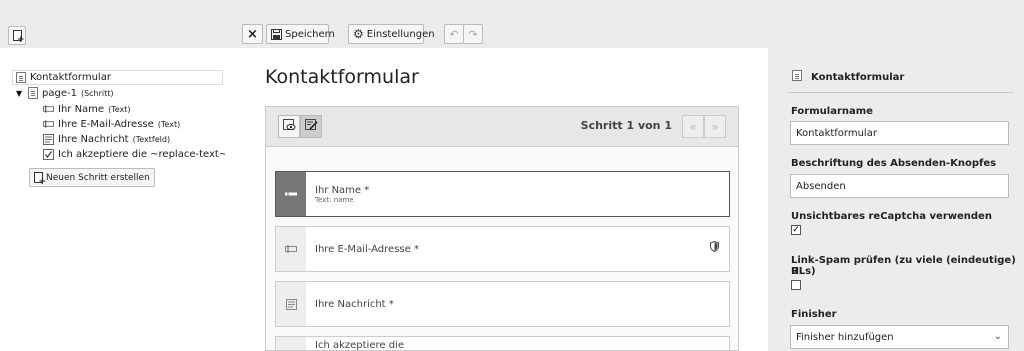 This screenshot has width=1024, height=351. What do you see at coordinates (714, 247) in the screenshot?
I see `shield-icon` at bounding box center [714, 247].